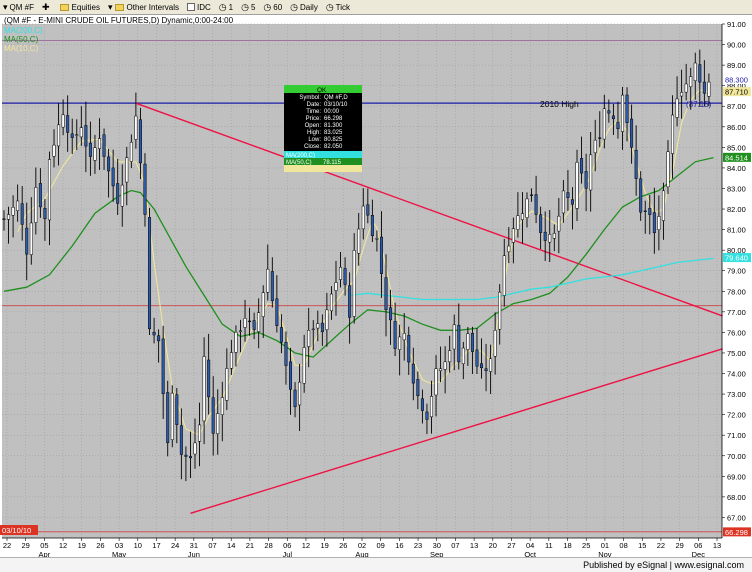 This screenshot has height=572, width=752. Describe the element at coordinates (231, 7) in the screenshot. I see `interval-1-label: 1` at that location.